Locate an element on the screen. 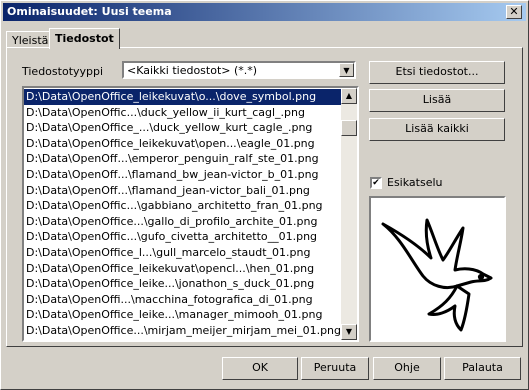 Image resolution: width=529 pixels, height=390 pixels. help-button: Ohje is located at coordinates (407, 368).